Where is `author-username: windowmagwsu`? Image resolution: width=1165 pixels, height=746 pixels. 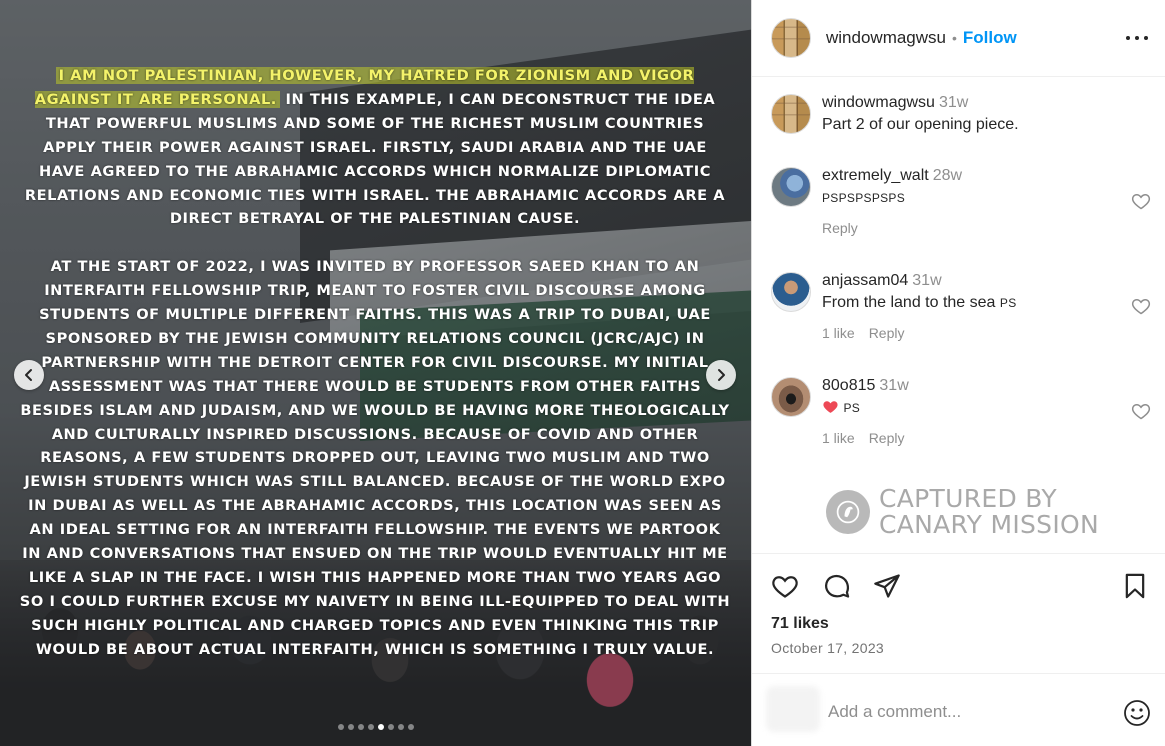 author-username: windowmagwsu is located at coordinates (886, 38).